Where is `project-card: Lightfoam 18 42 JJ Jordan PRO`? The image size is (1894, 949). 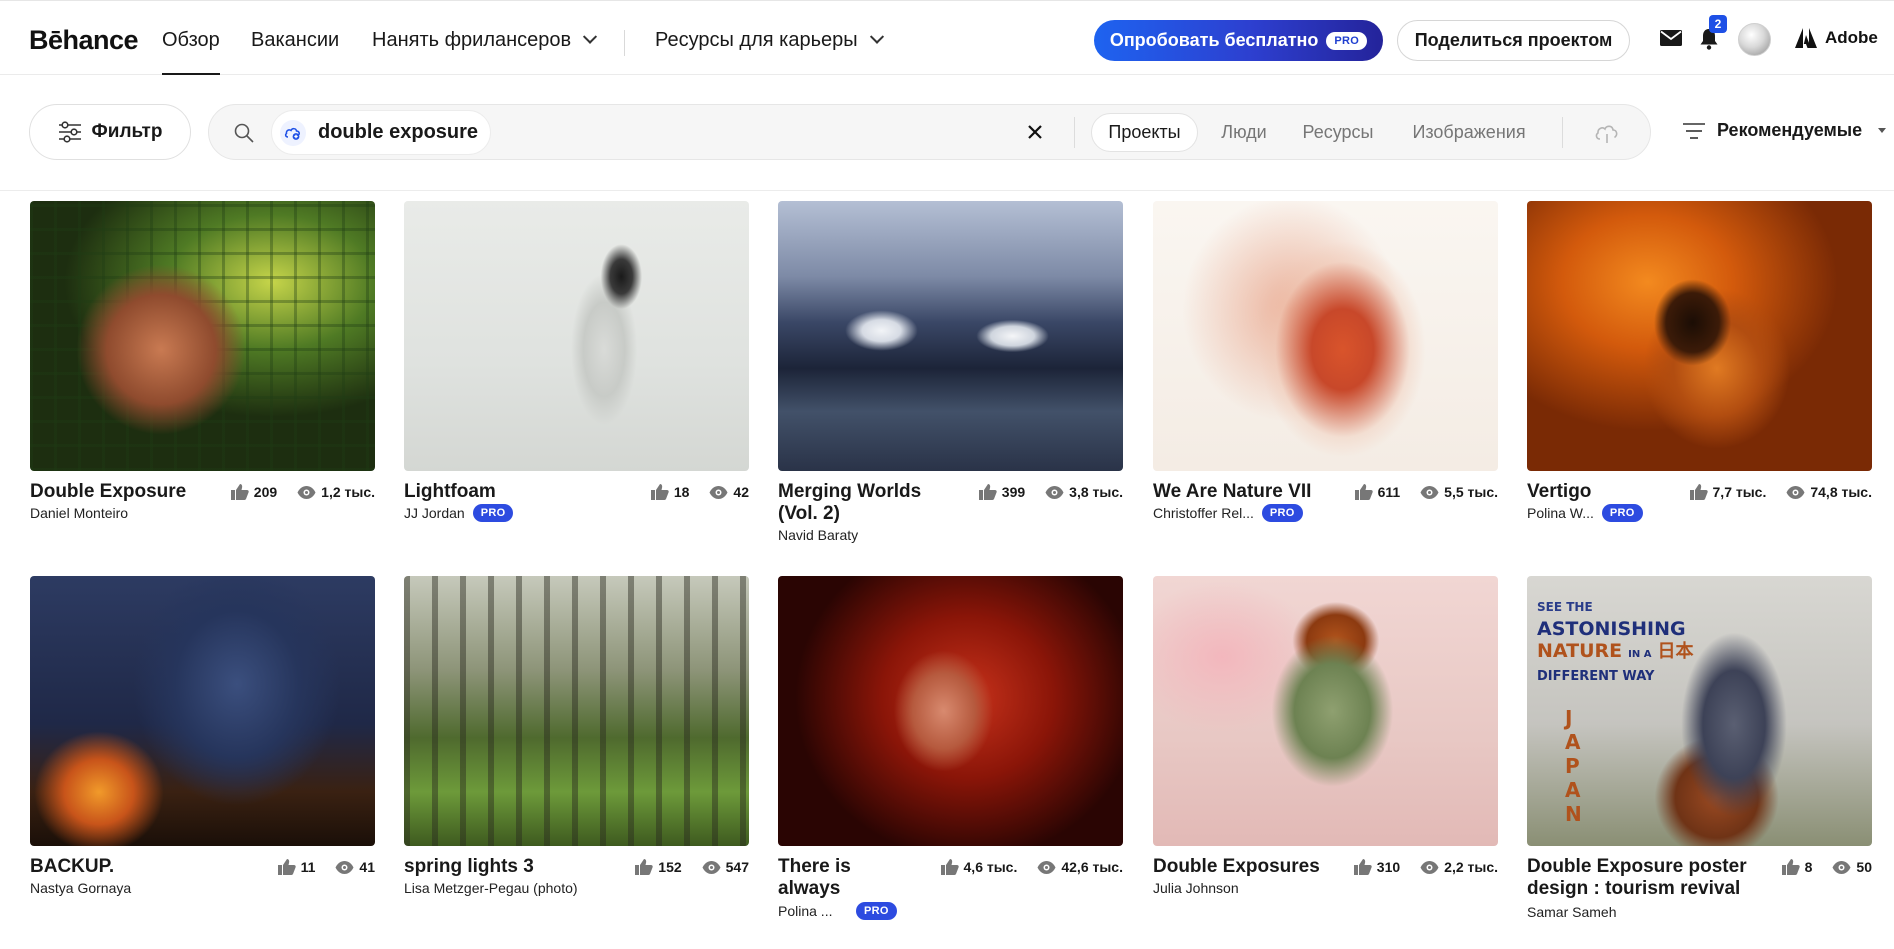 project-card: Lightfoam 18 42 JJ Jordan PRO is located at coordinates (576, 371).